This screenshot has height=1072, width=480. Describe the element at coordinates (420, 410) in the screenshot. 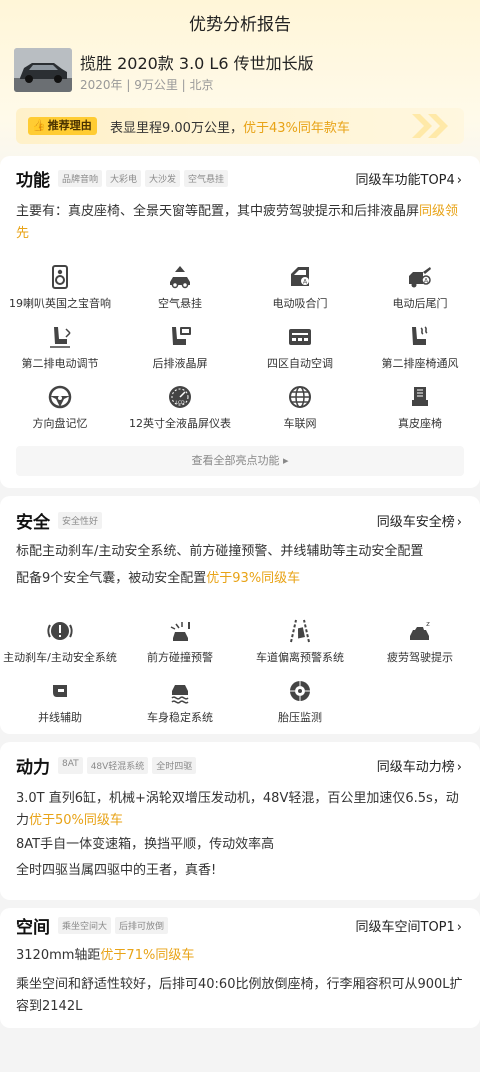

I see `feature-item: 真皮座椅` at that location.